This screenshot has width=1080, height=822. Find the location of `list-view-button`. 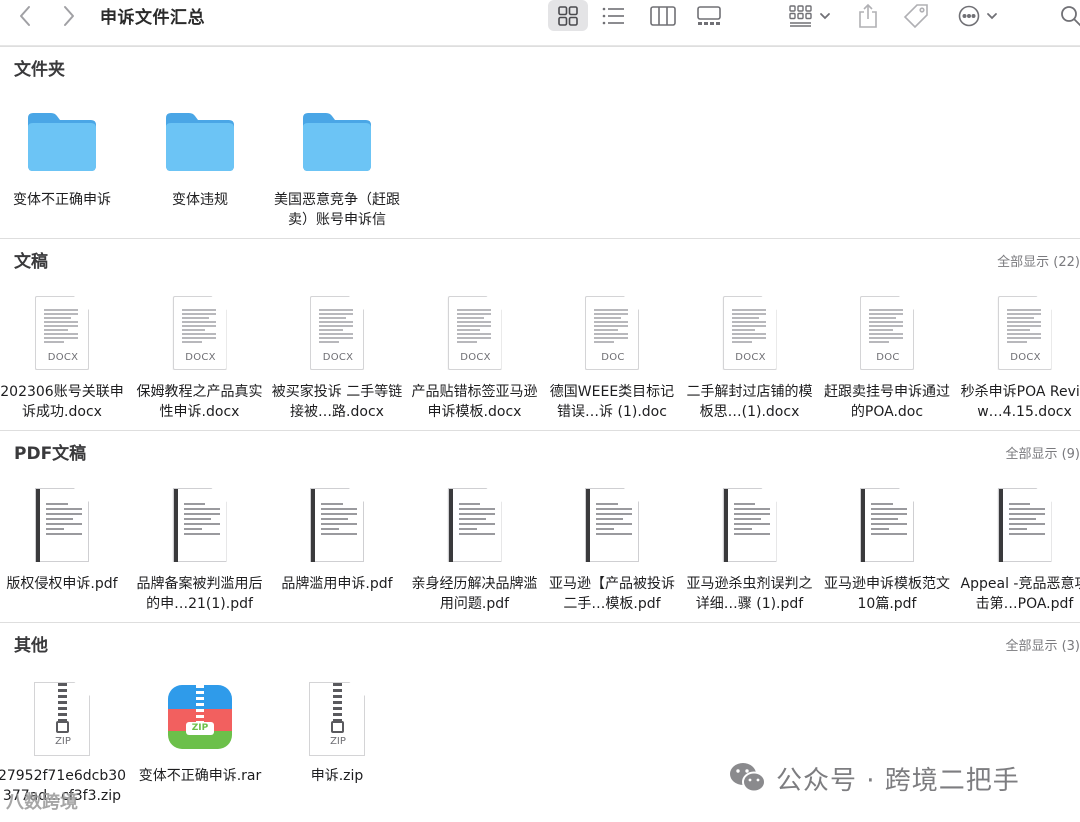

list-view-button is located at coordinates (613, 16).